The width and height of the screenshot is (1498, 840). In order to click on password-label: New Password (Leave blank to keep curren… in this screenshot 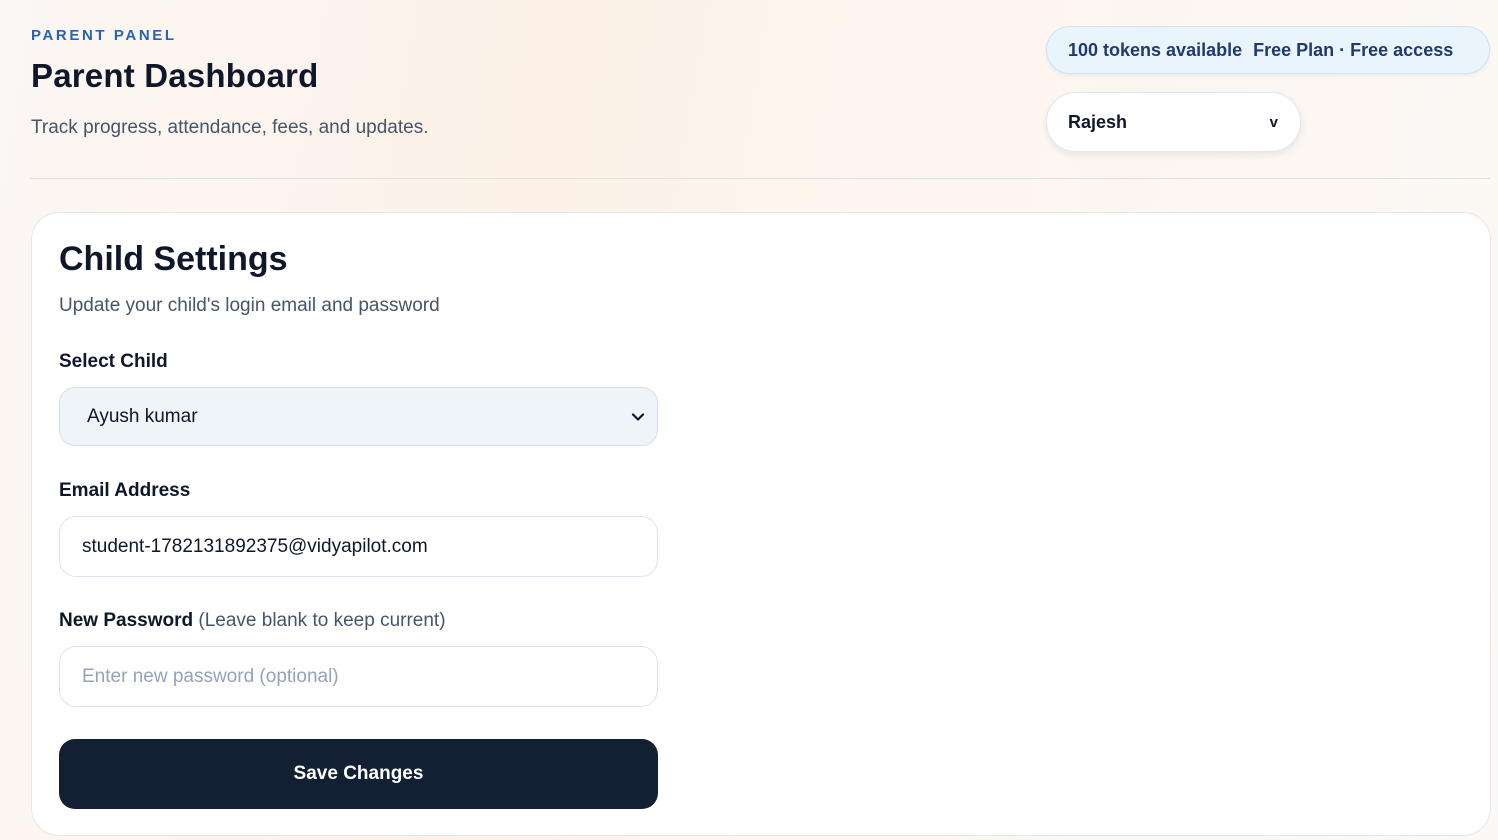, I will do `click(252, 621)`.